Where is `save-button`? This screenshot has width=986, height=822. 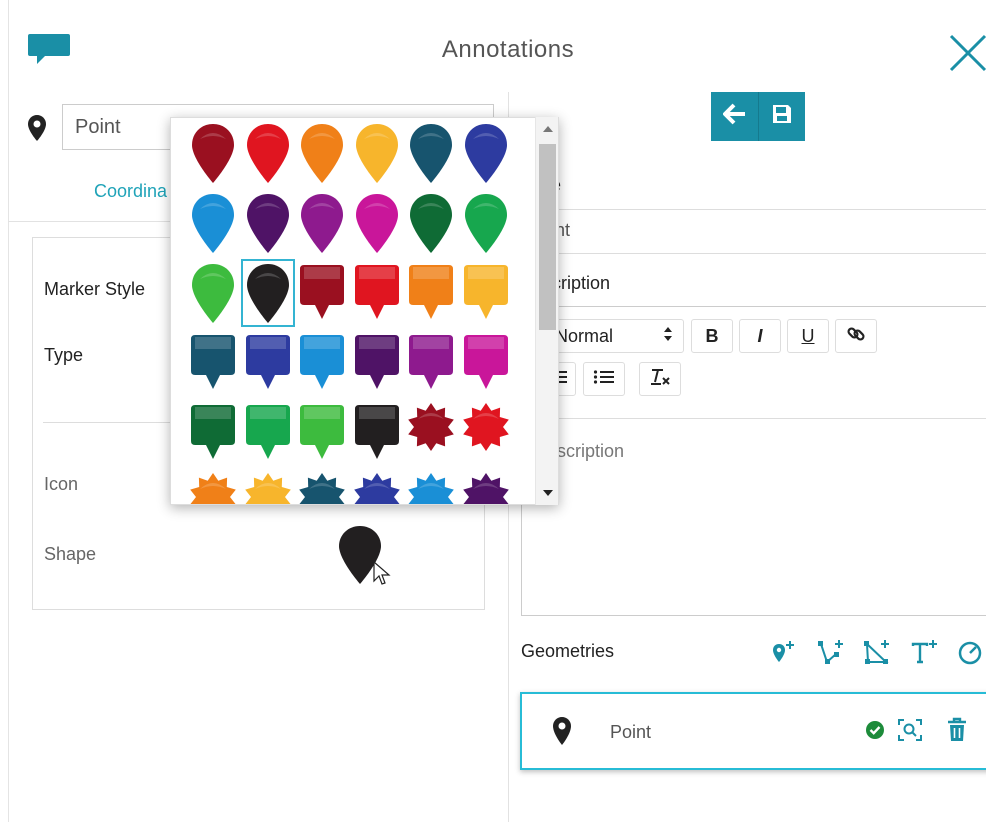 save-button is located at coordinates (781, 116).